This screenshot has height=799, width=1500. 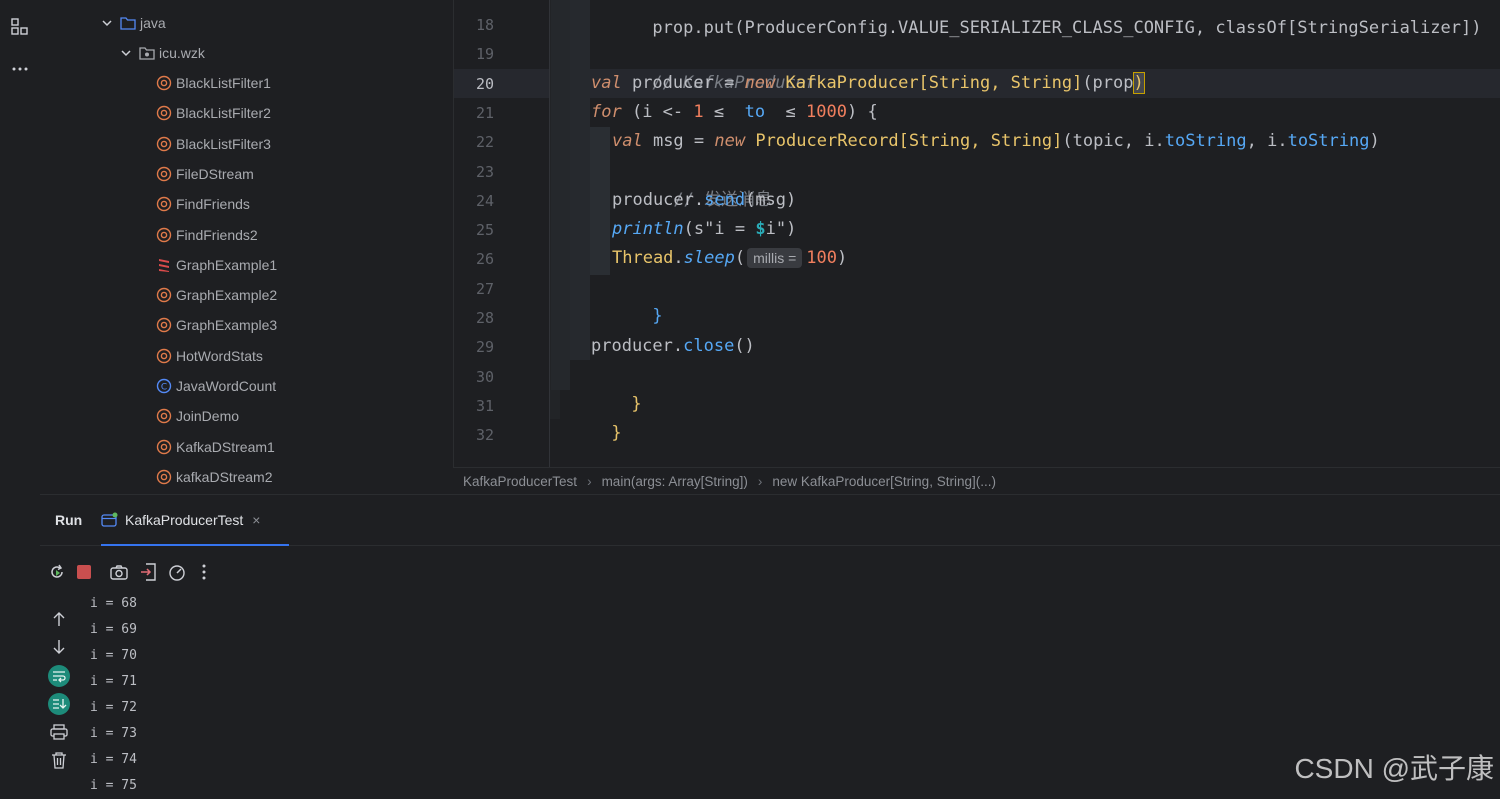 What do you see at coordinates (657, 112) in the screenshot?
I see `code-text: (i <-` at bounding box center [657, 112].